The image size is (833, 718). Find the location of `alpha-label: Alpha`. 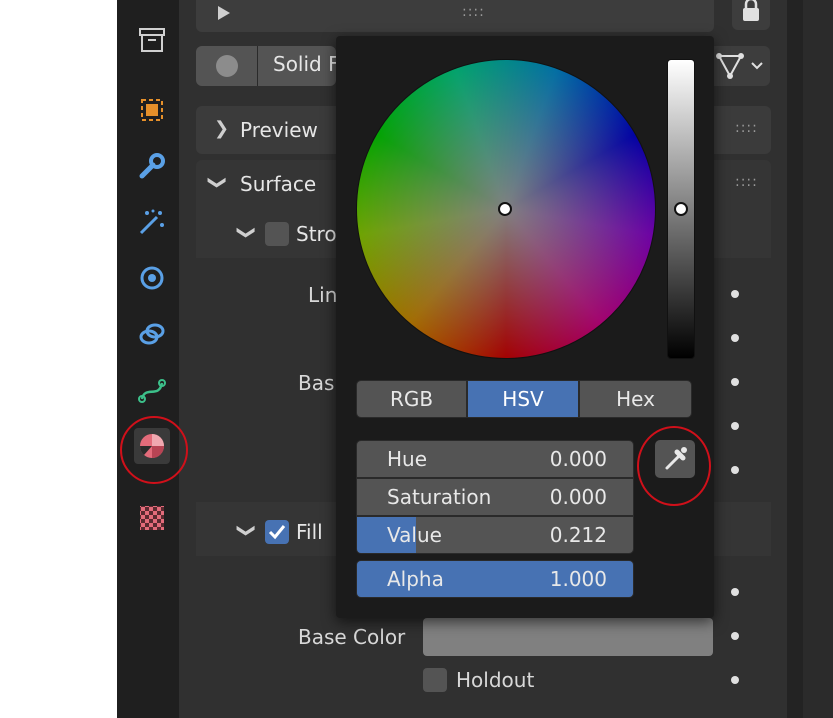

alpha-label: Alpha is located at coordinates (415, 579).